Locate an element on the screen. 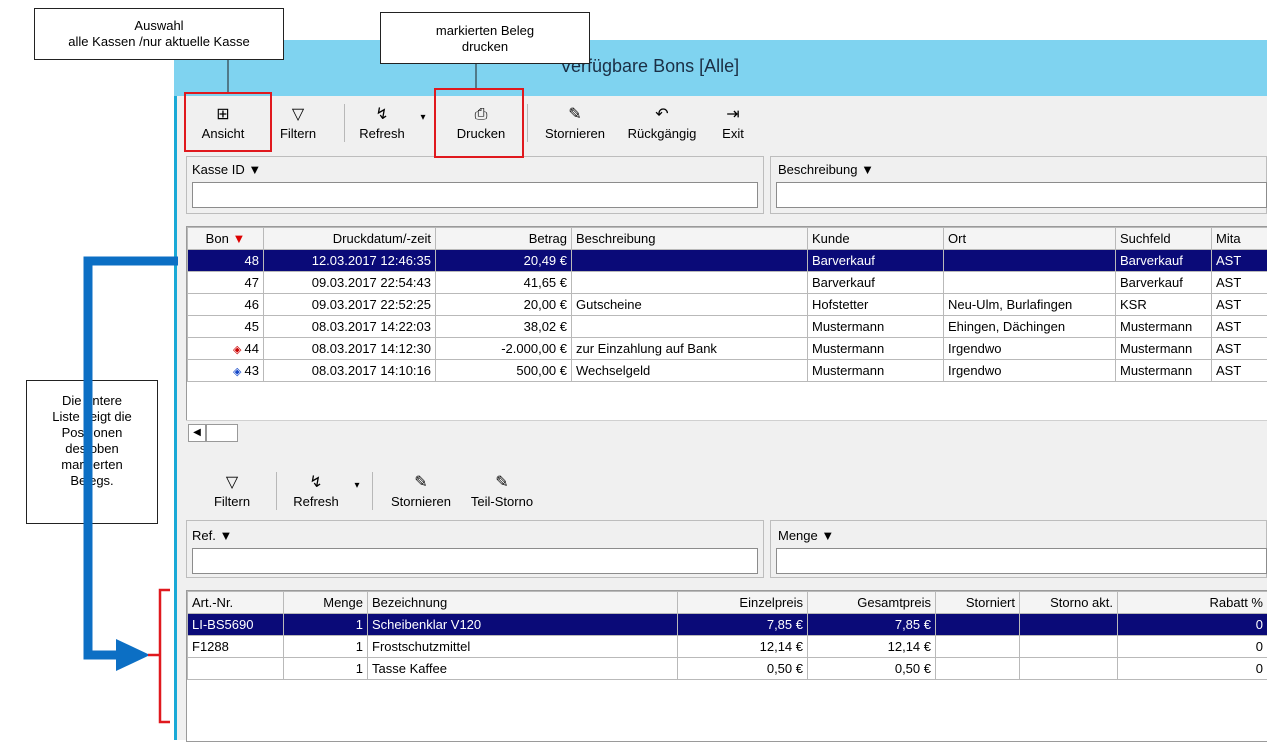  red-bracket is located at coordinates (165, 656).